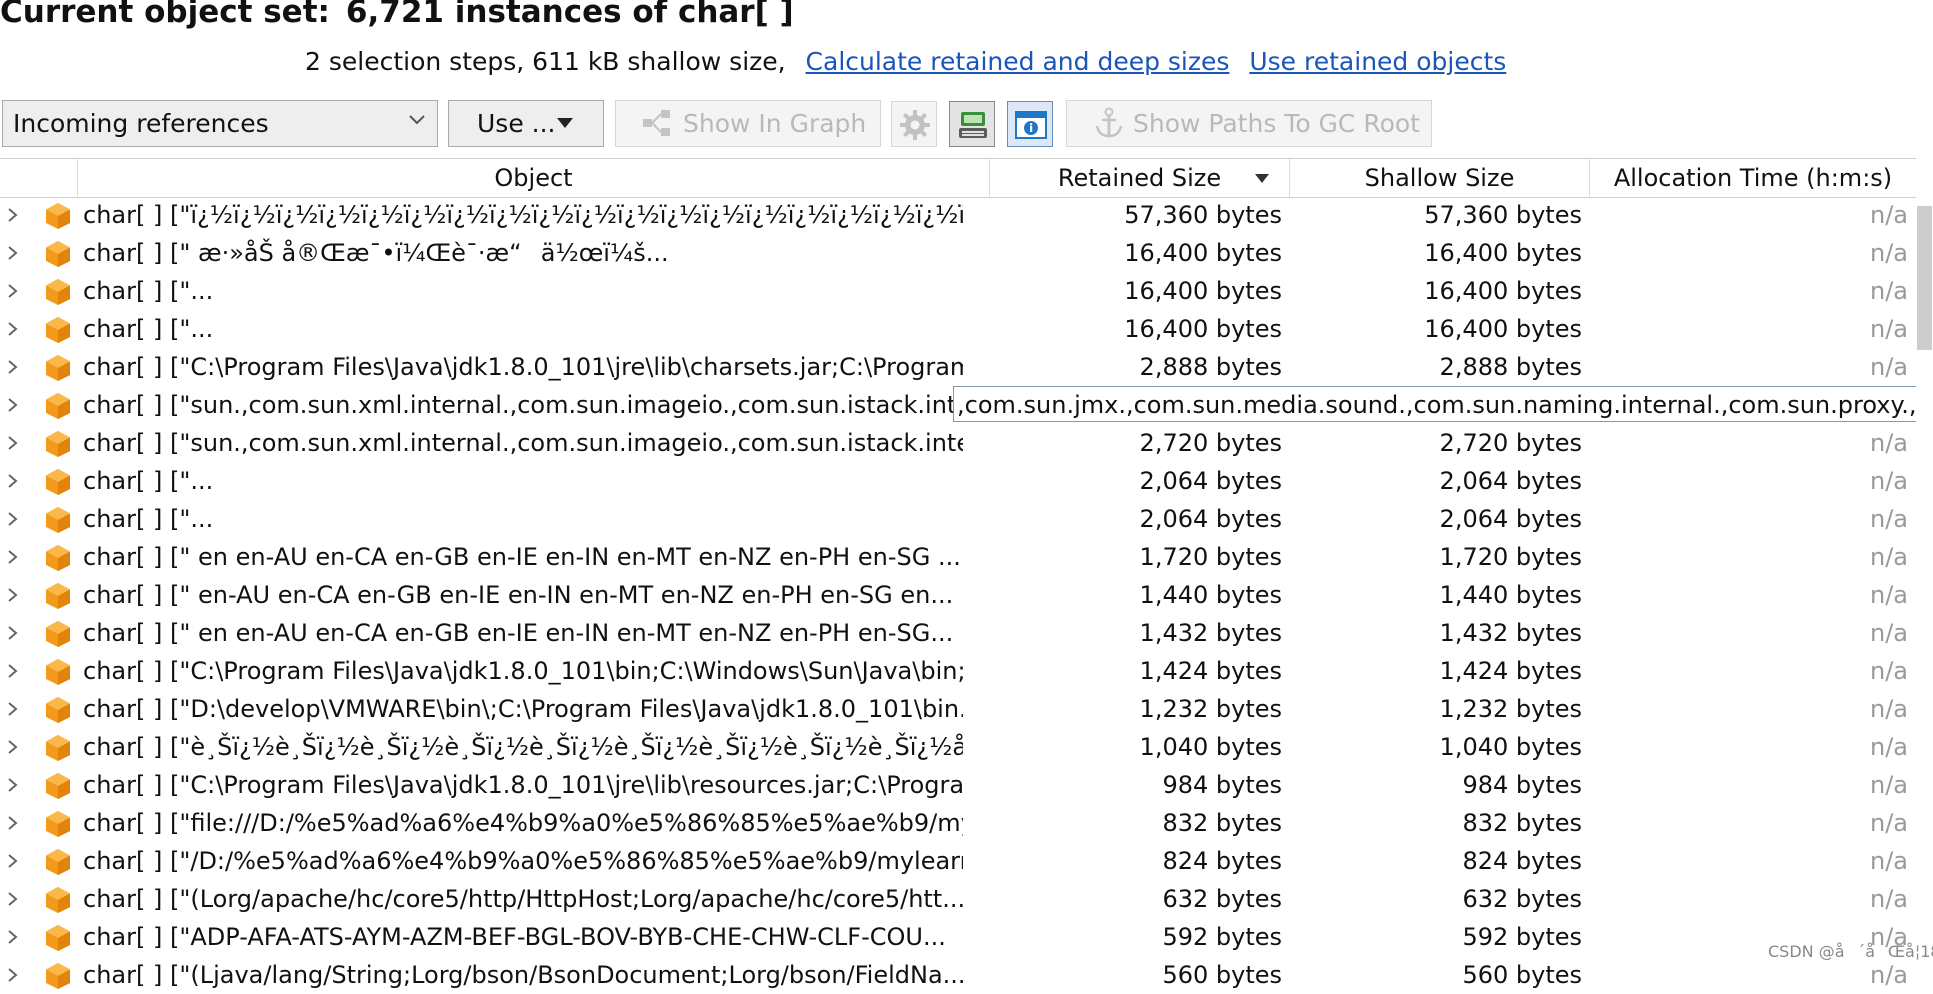 This screenshot has height=994, width=1933. I want to click on retained-size-cell: 824 bytes, so click(1222, 861).